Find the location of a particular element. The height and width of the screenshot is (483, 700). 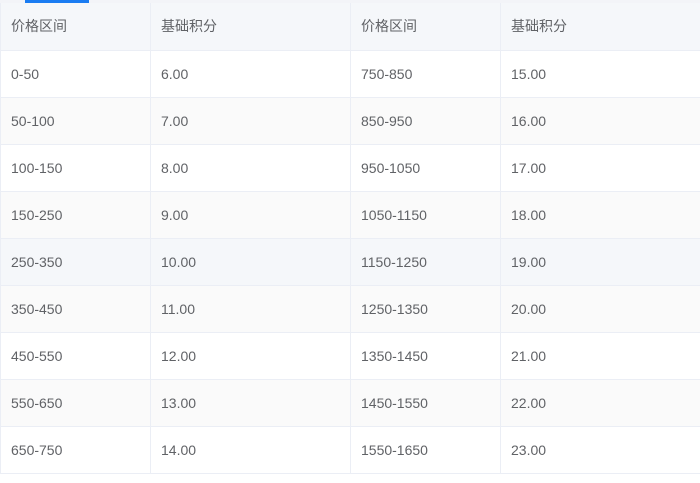

base-points-cell: 13.00 is located at coordinates (250, 403).